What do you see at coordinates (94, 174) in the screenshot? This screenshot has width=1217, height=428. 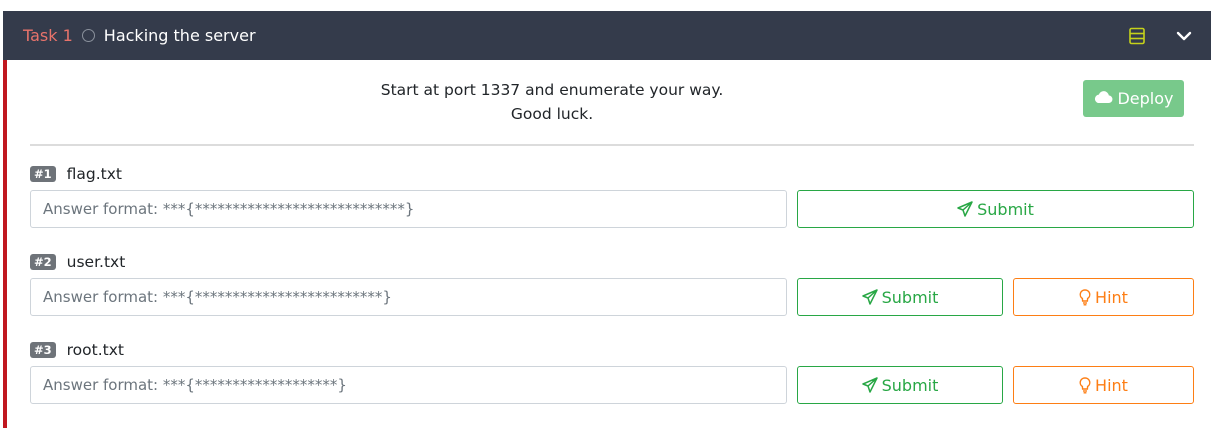 I see `question-title: flag.txt` at bounding box center [94, 174].